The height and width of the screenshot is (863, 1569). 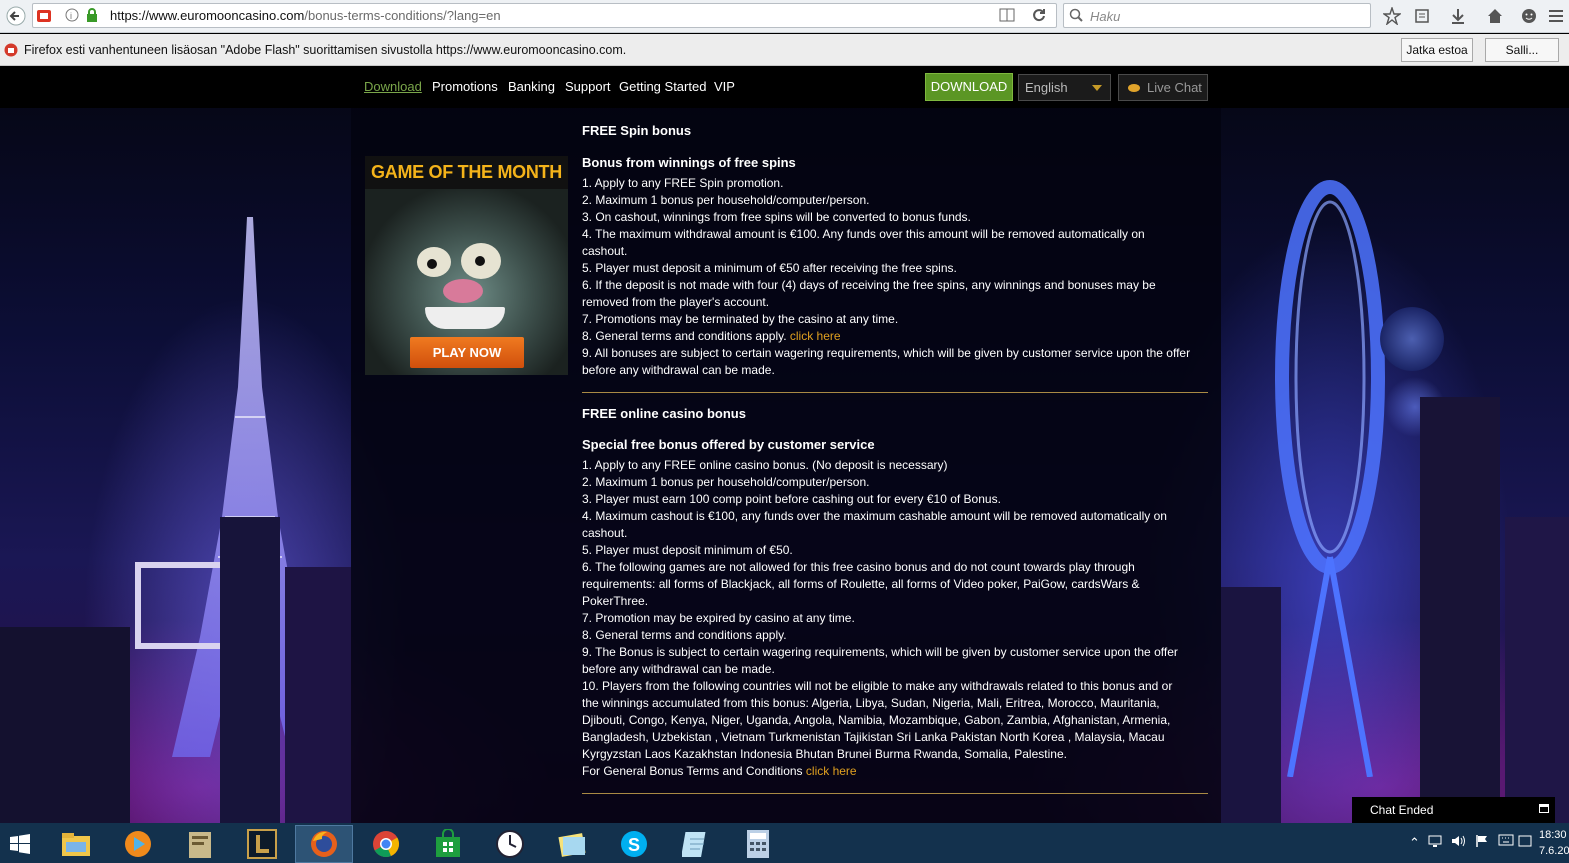 What do you see at coordinates (463, 291) in the screenshot?
I see `character-nose` at bounding box center [463, 291].